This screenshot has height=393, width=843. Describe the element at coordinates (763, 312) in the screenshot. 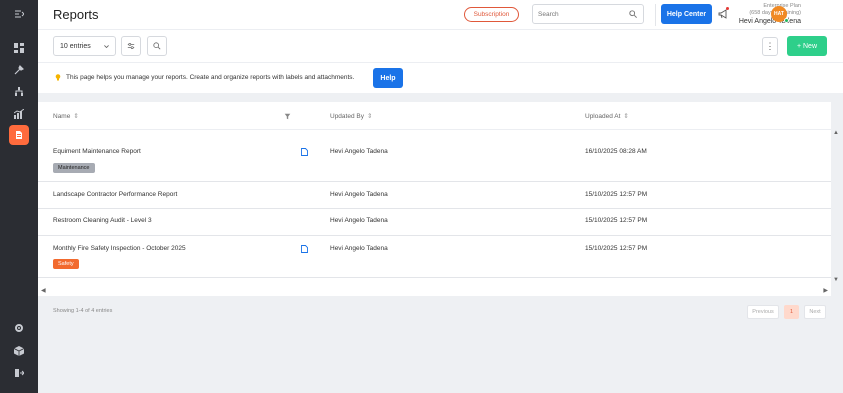

I see `previous-page-button: Previous` at that location.